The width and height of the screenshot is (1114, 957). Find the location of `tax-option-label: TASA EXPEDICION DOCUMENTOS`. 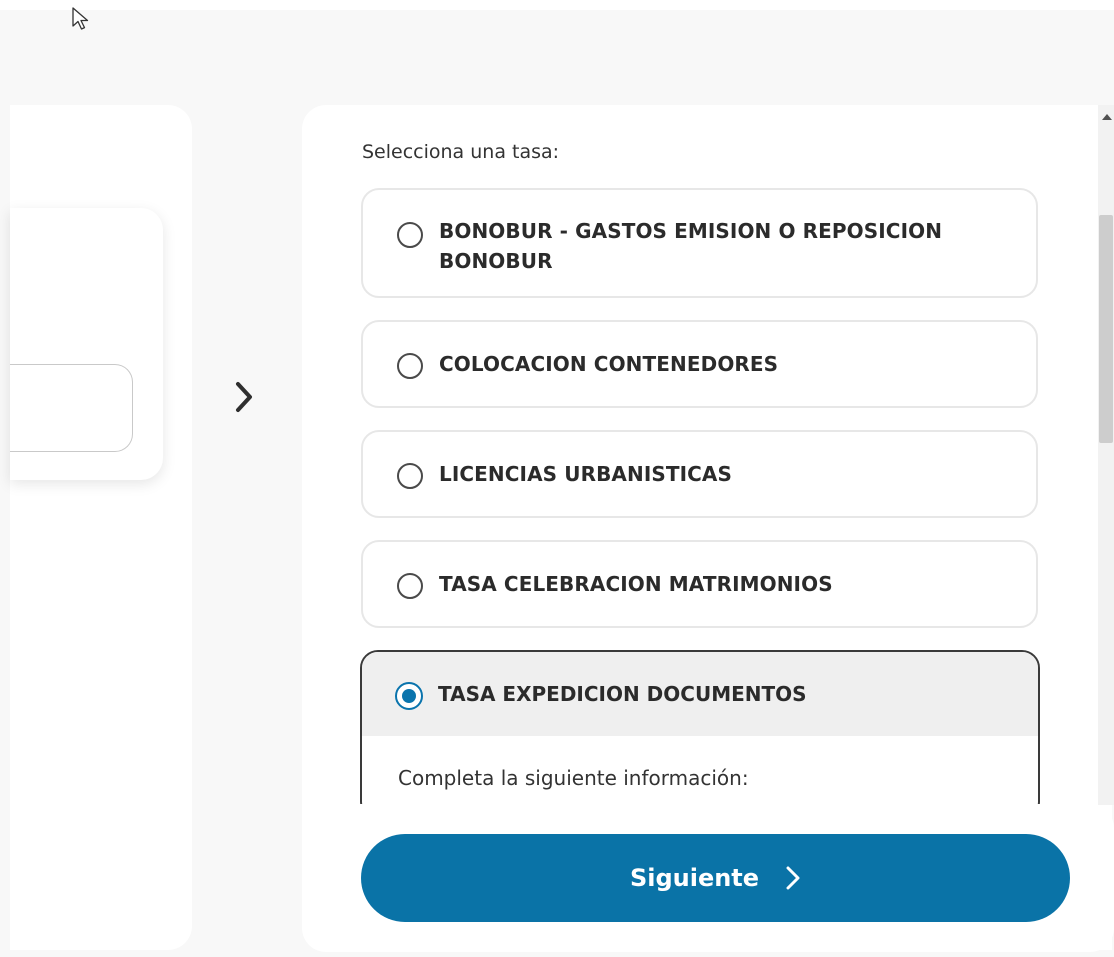

tax-option-label: TASA EXPEDICION DOCUMENTOS is located at coordinates (622, 694).